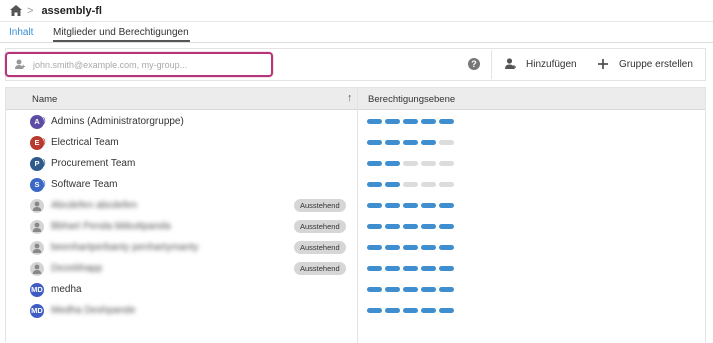 This screenshot has width=713, height=343. I want to click on column-header-name: Name, so click(44, 99).